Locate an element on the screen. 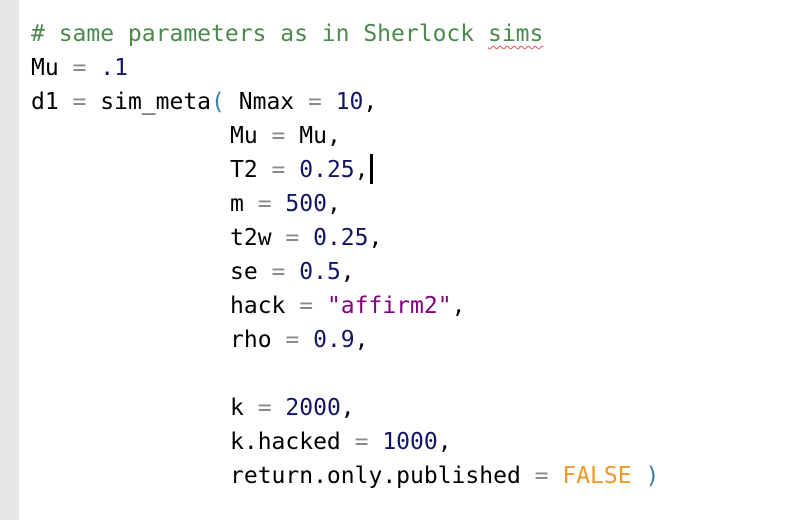  code-line-arg-rho: rho = 0.9, is located at coordinates (299, 340).